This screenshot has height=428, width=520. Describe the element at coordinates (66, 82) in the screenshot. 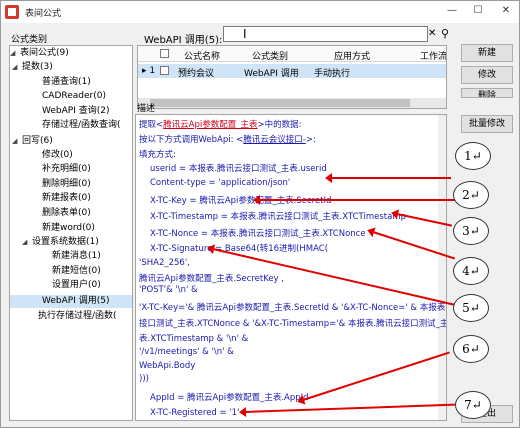

I see `tree-item-label: 普通查询(1)` at that location.